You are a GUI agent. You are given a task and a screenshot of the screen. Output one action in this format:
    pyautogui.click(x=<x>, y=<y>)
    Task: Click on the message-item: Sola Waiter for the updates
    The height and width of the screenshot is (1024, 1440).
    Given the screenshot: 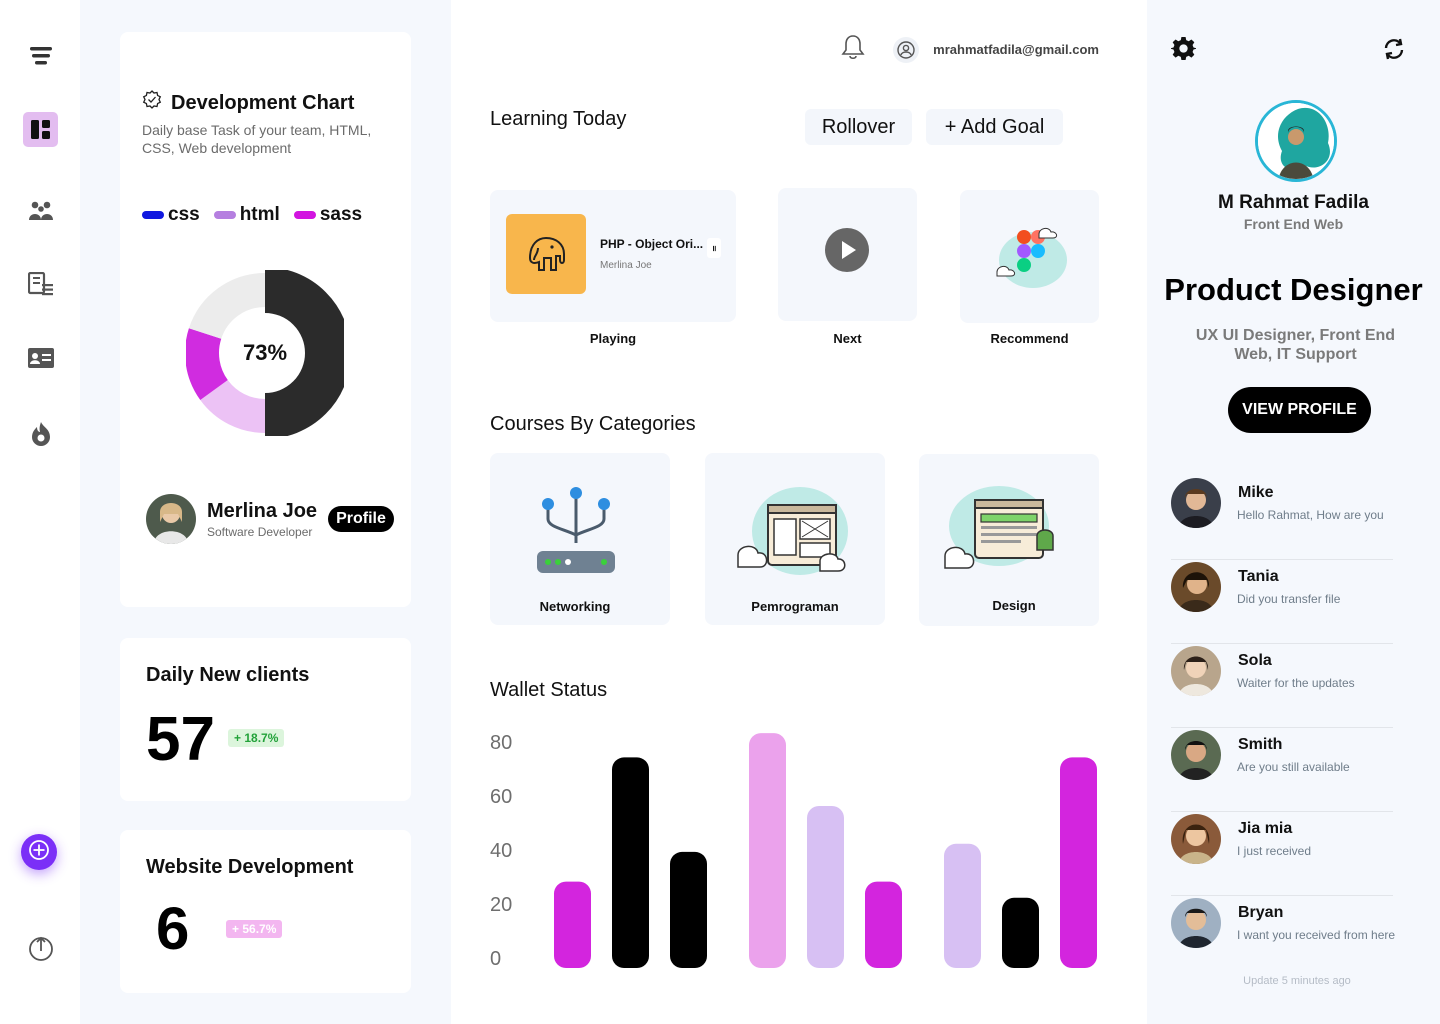 What is the action you would take?
    pyautogui.click(x=1282, y=686)
    